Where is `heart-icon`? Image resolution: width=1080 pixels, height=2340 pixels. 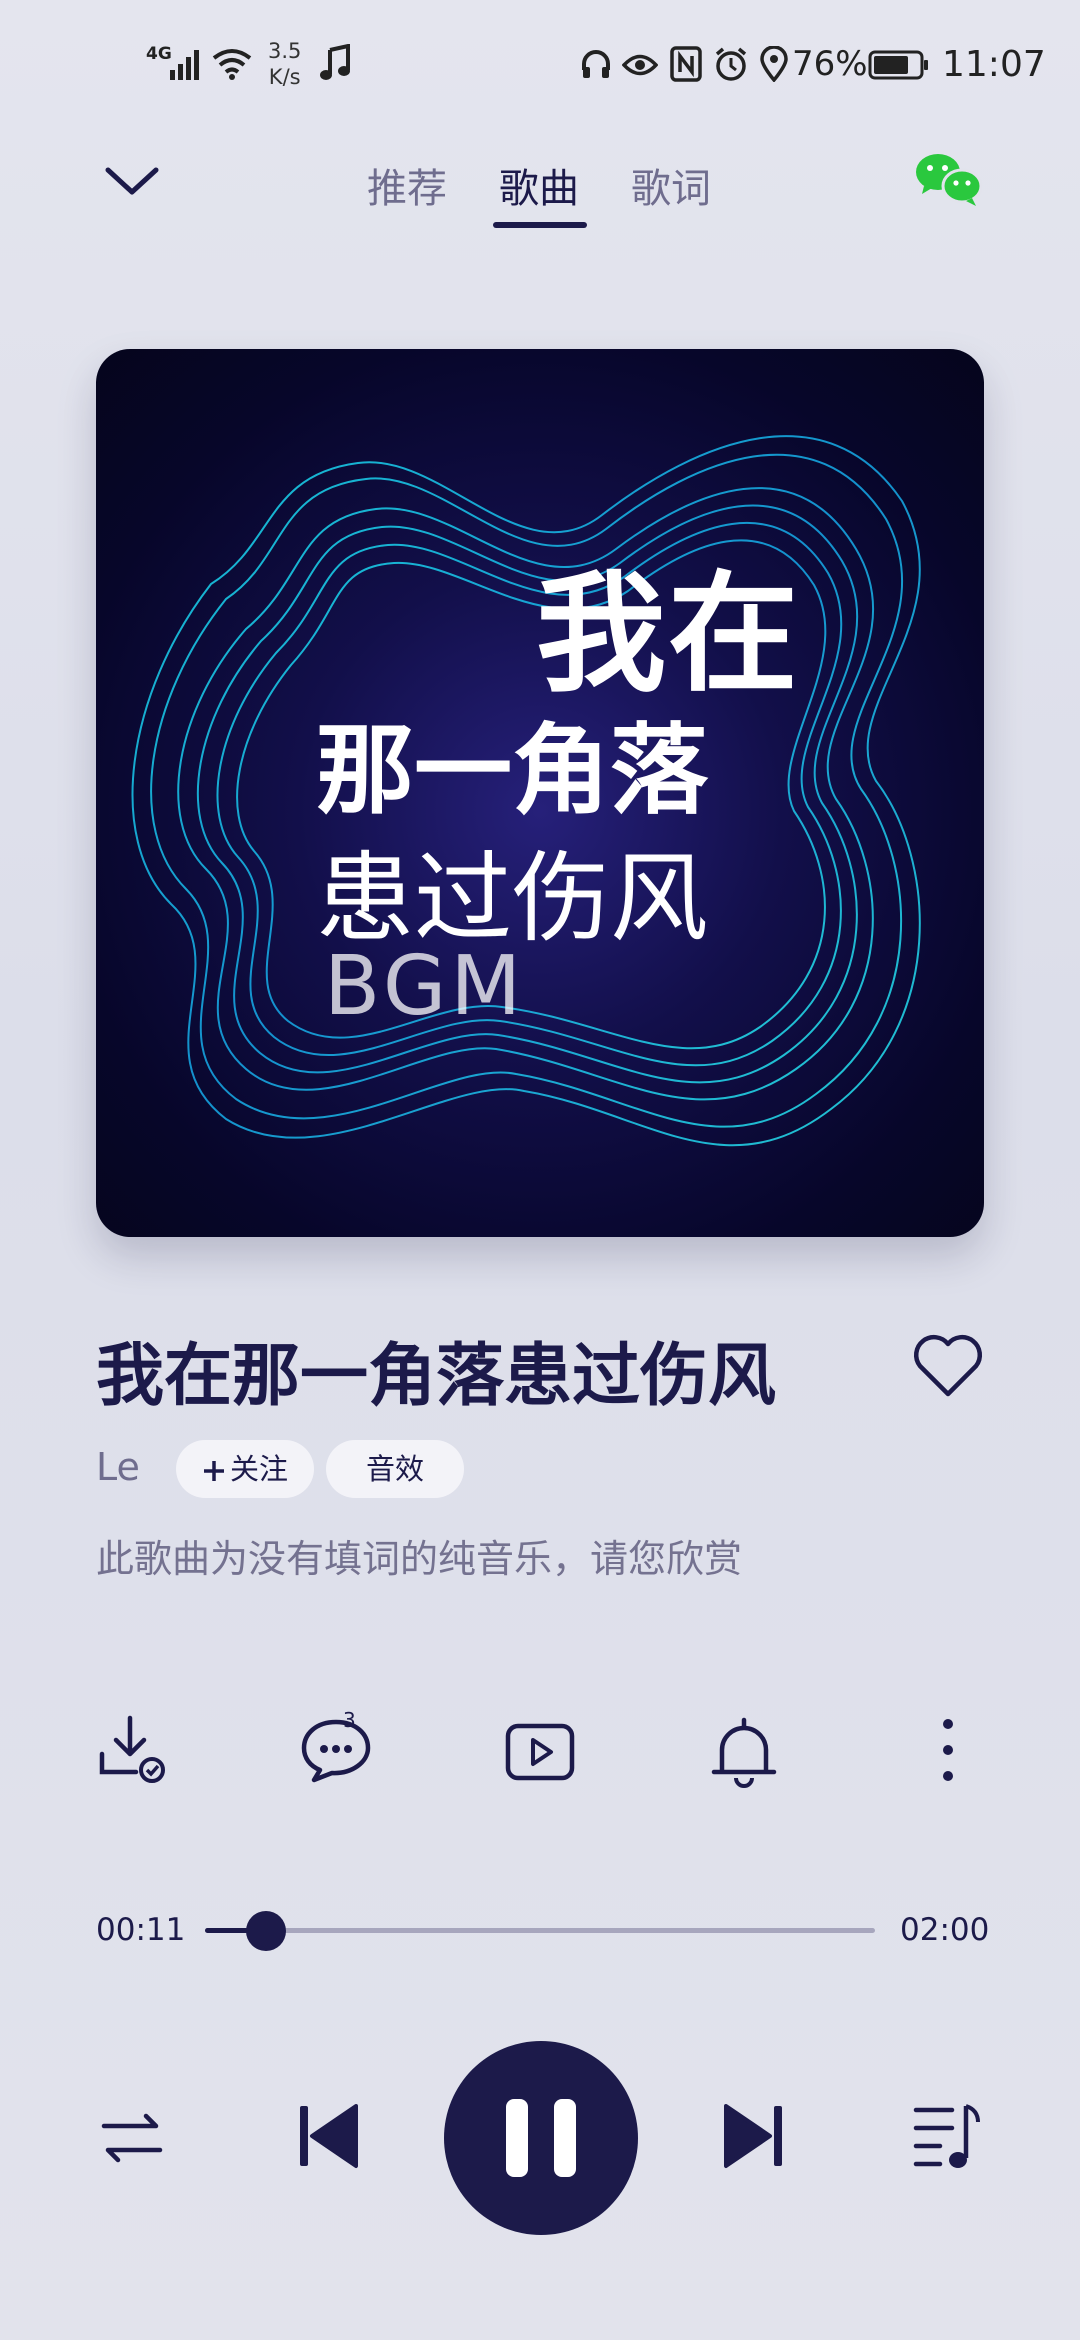 heart-icon is located at coordinates (948, 1366).